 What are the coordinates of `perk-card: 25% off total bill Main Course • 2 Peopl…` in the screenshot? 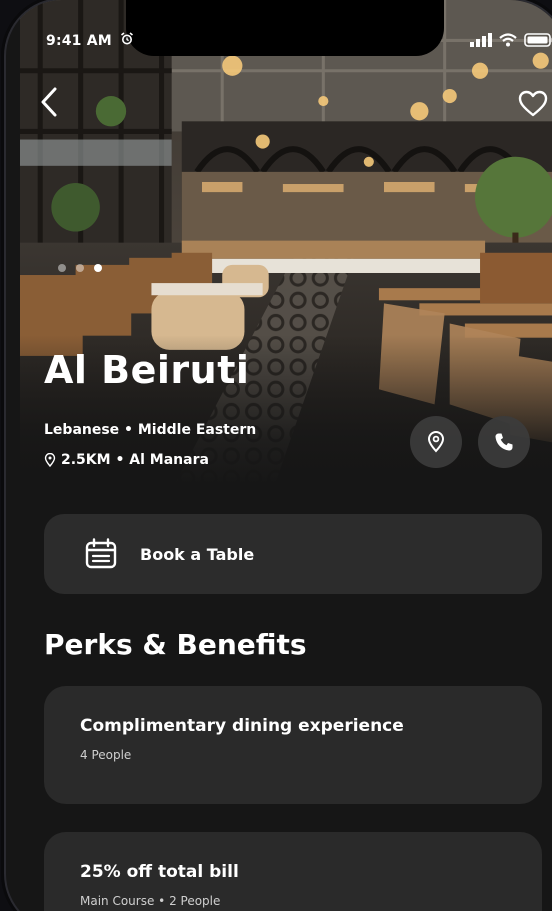 It's located at (293, 871).